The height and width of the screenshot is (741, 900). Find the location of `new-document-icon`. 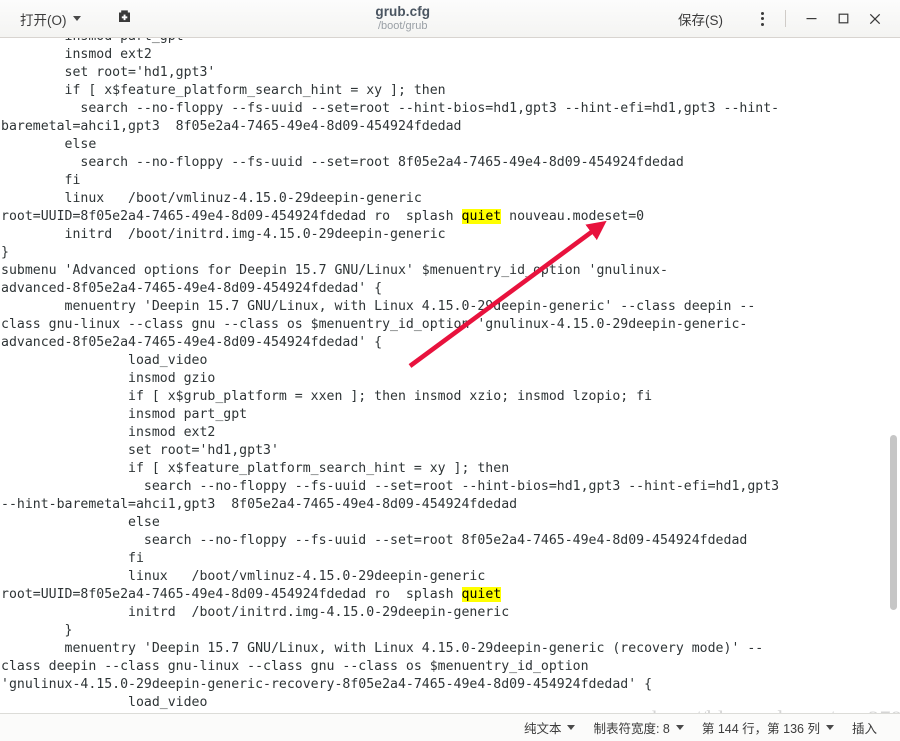

new-document-icon is located at coordinates (124, 19).